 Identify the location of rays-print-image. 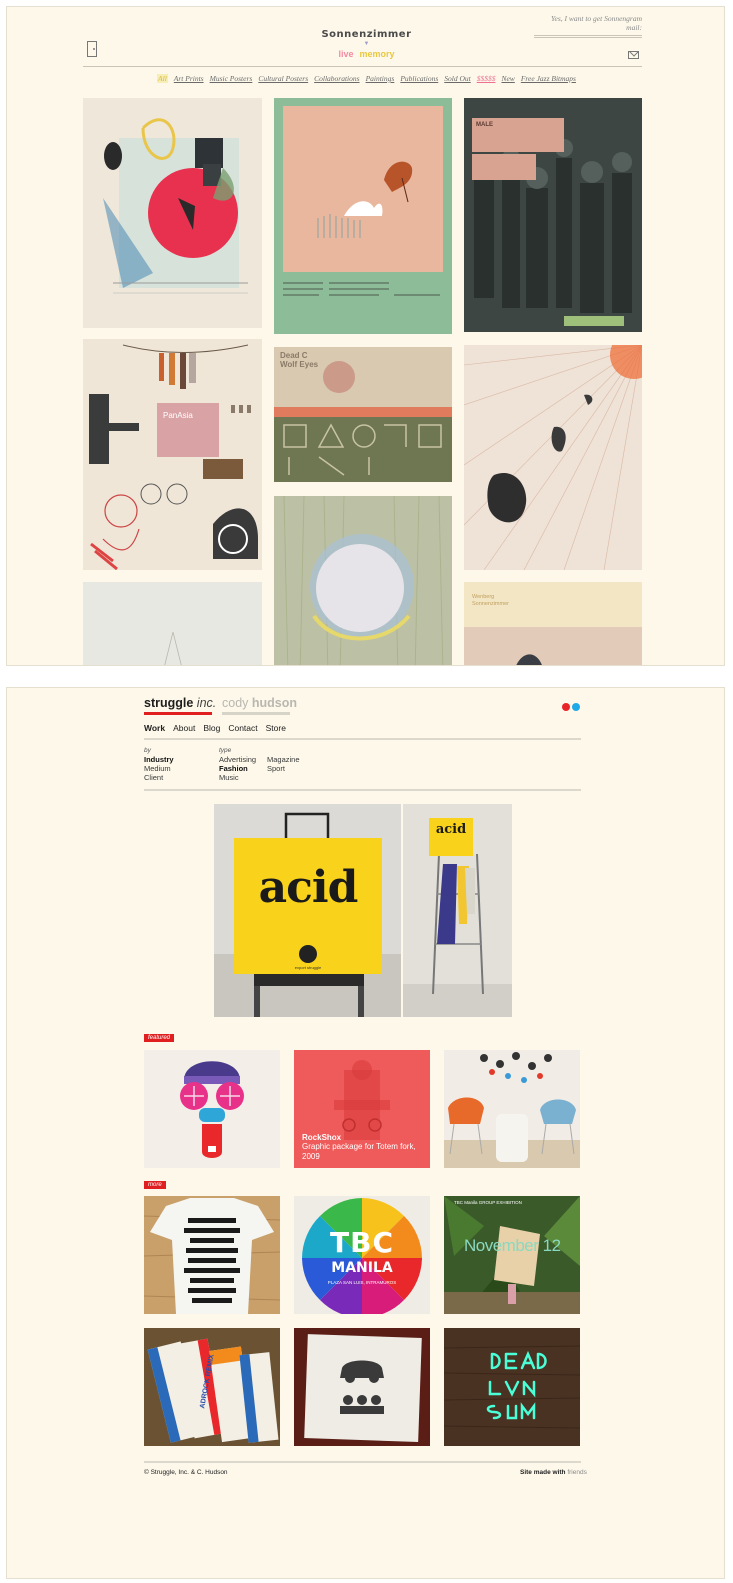
(553, 457).